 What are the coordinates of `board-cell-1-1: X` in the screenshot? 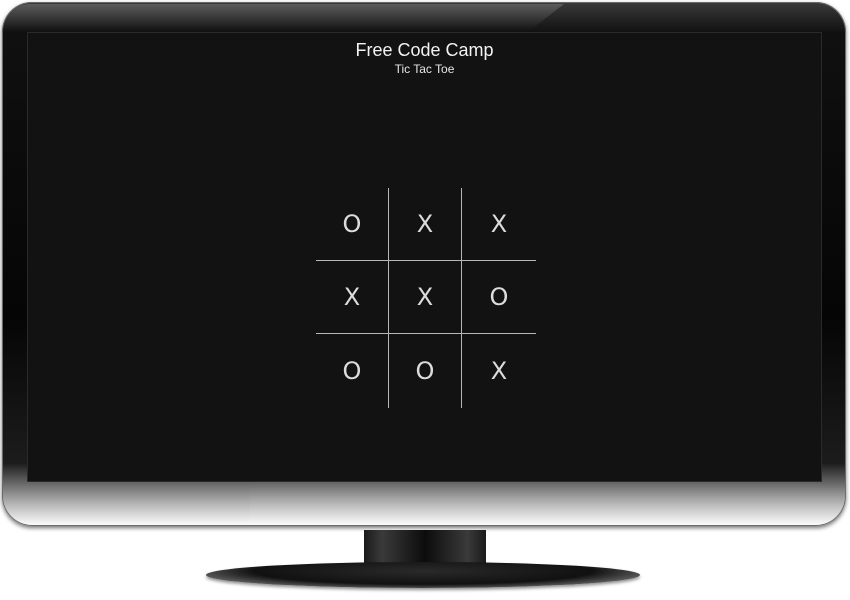 It's located at (425, 297).